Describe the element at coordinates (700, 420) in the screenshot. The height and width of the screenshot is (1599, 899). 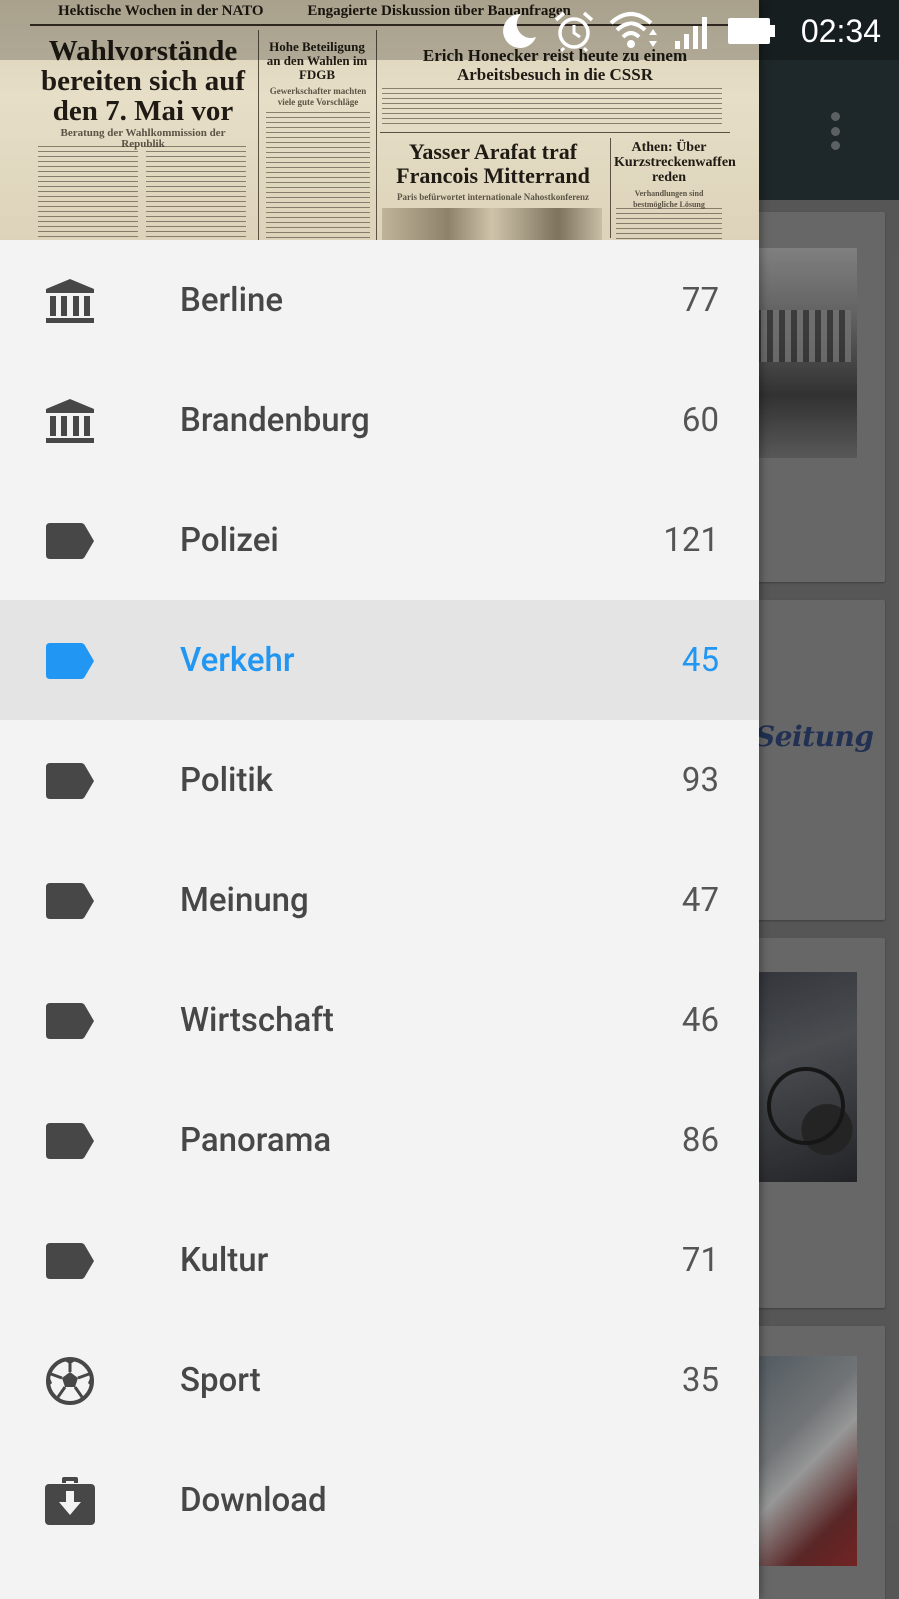
I see `menu-item-count: 60` at that location.